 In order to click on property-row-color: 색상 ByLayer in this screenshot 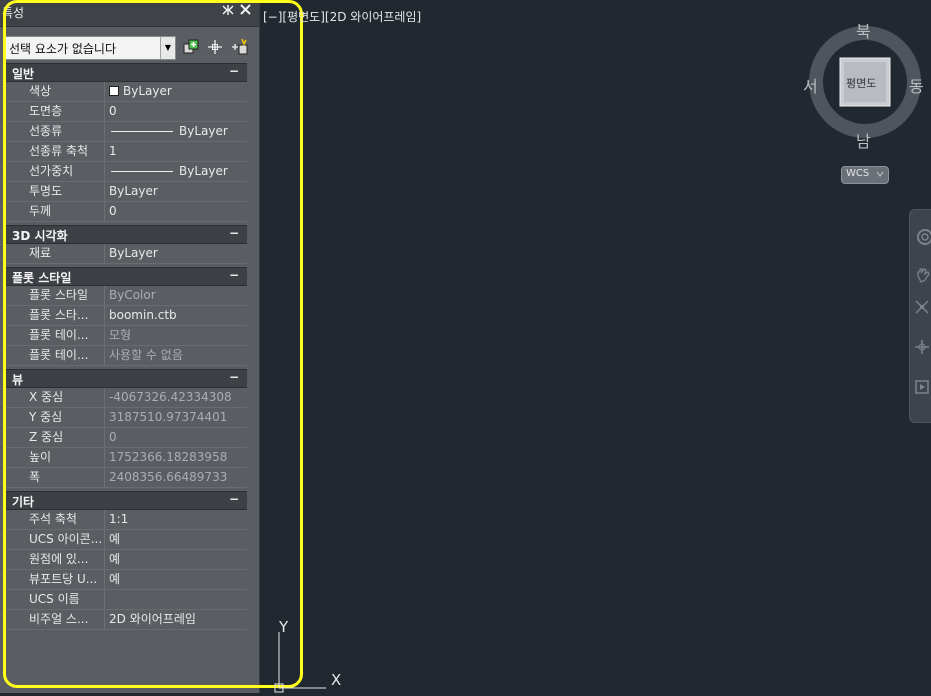, I will do `click(125, 92)`.